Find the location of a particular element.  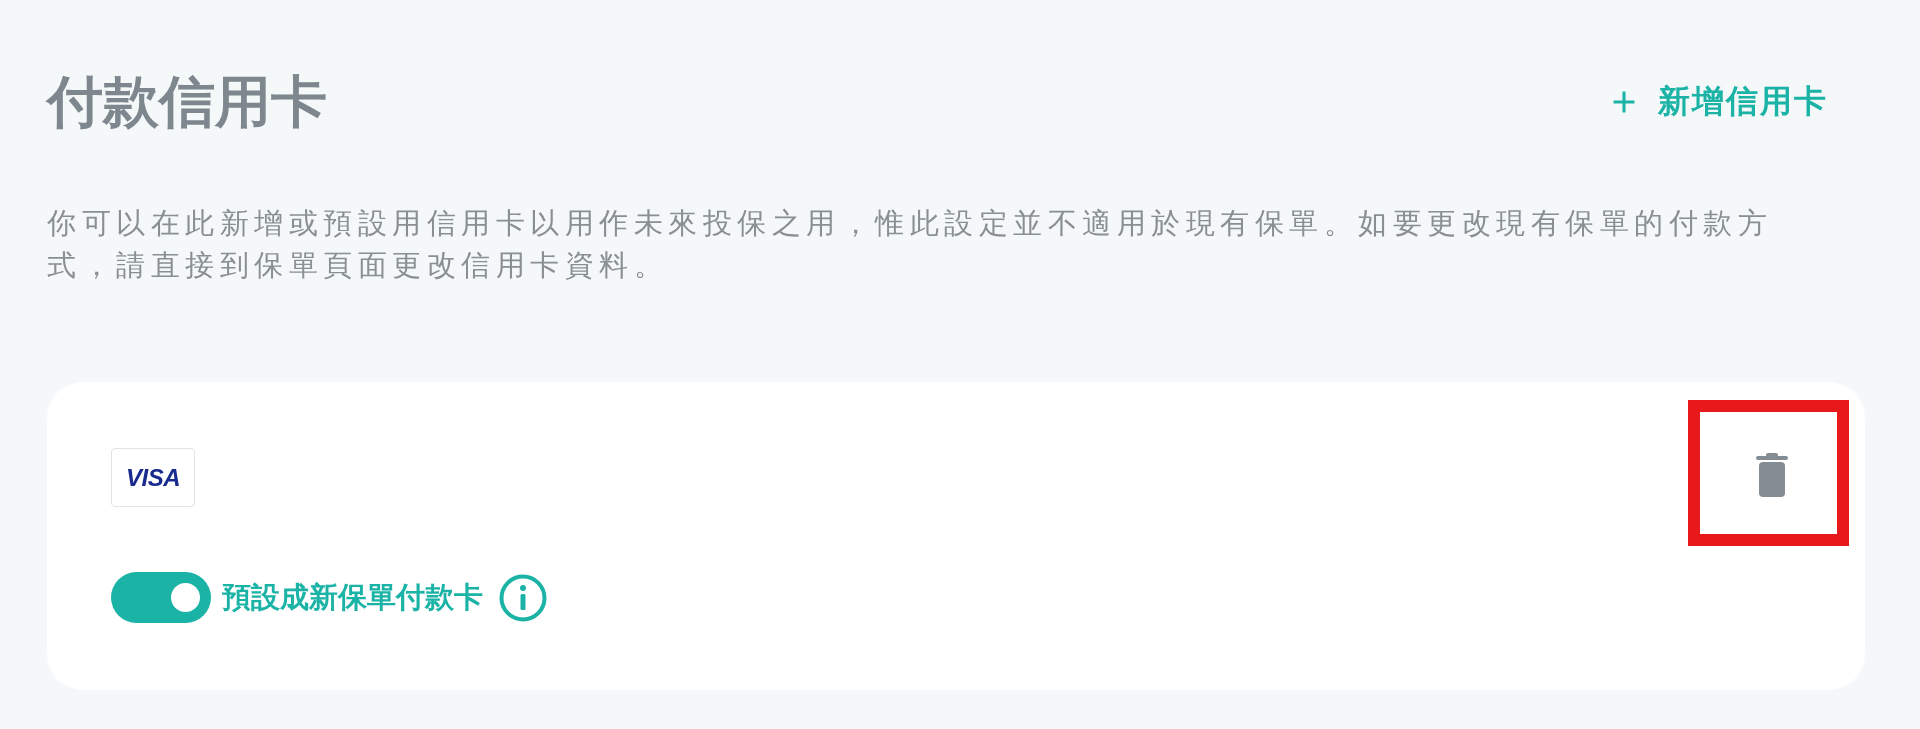

default-toggle is located at coordinates (161, 597).